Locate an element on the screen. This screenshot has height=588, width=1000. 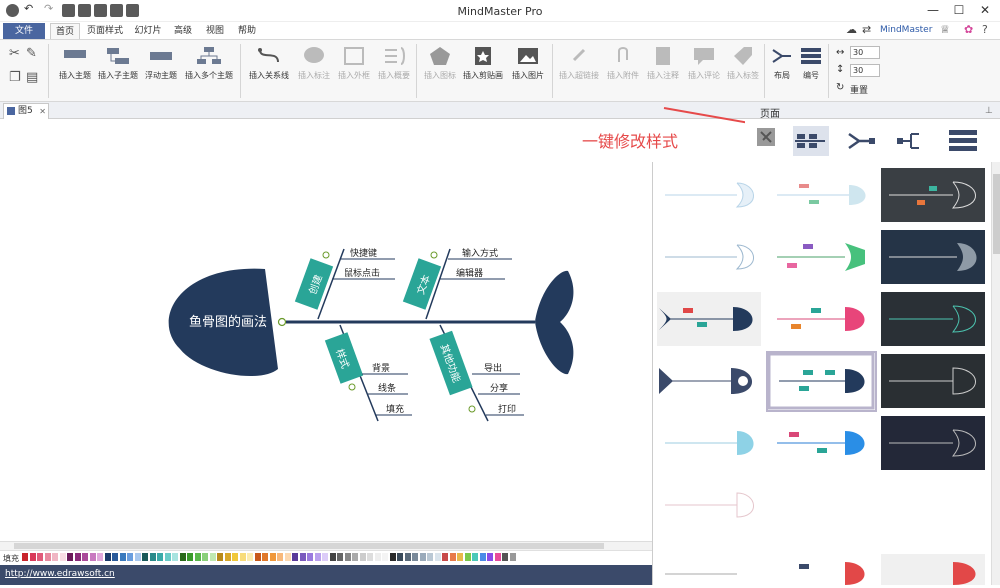
minimize-button: — is located at coordinates (933, 11).